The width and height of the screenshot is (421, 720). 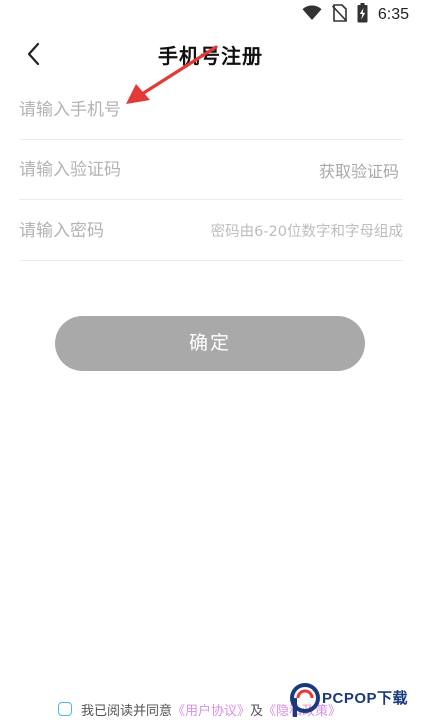 I want to click on status-bar: 6:35, so click(x=210, y=15).